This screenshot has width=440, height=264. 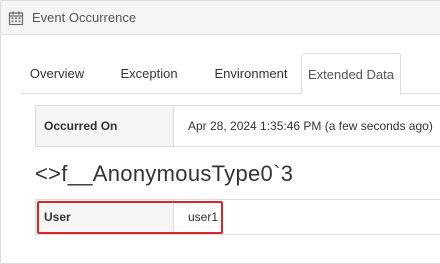 What do you see at coordinates (84, 17) in the screenshot?
I see `panel-title: Event Occurrence` at bounding box center [84, 17].